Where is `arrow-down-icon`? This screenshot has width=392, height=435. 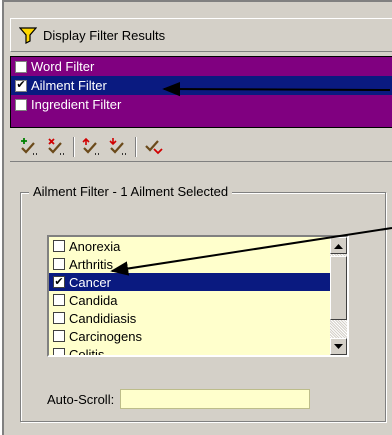 arrow-down-icon is located at coordinates (338, 346).